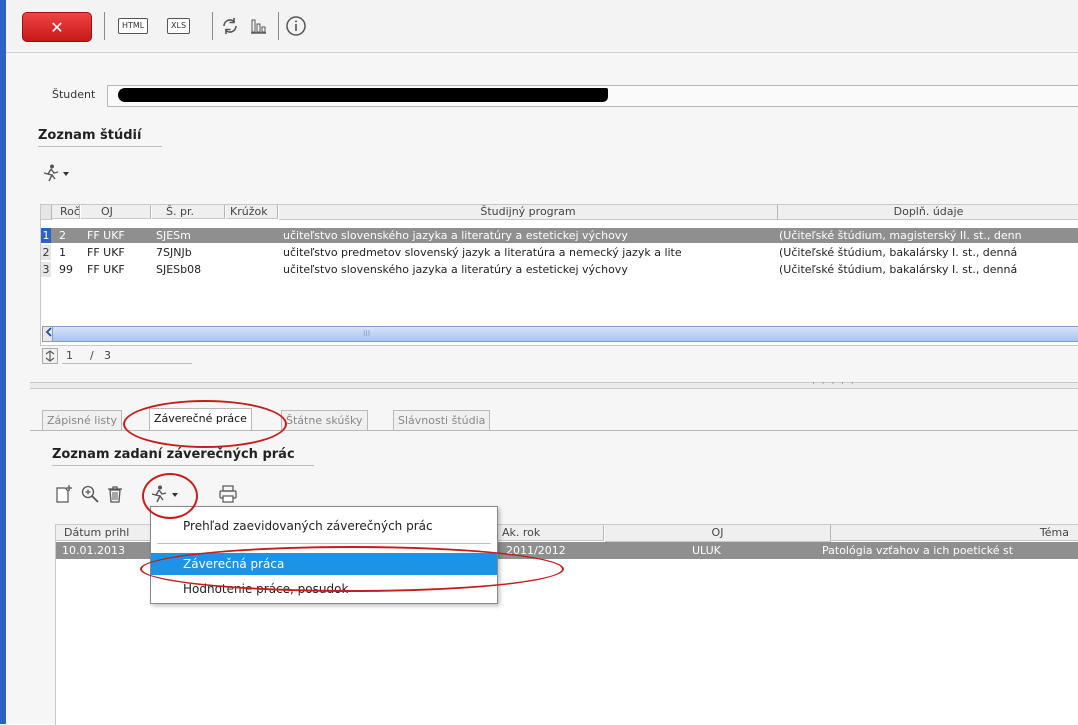 The width and height of the screenshot is (1078, 725). Describe the element at coordinates (179, 26) in the screenshot. I see `export-xls-button: XLS` at that location.